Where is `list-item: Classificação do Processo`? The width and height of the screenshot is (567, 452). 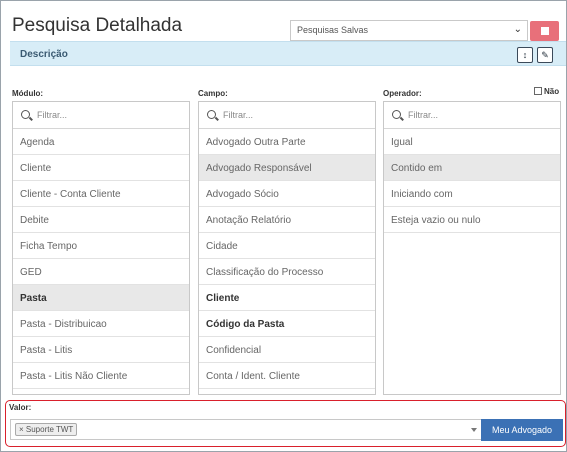
list-item: Classificação do Processo is located at coordinates (287, 272).